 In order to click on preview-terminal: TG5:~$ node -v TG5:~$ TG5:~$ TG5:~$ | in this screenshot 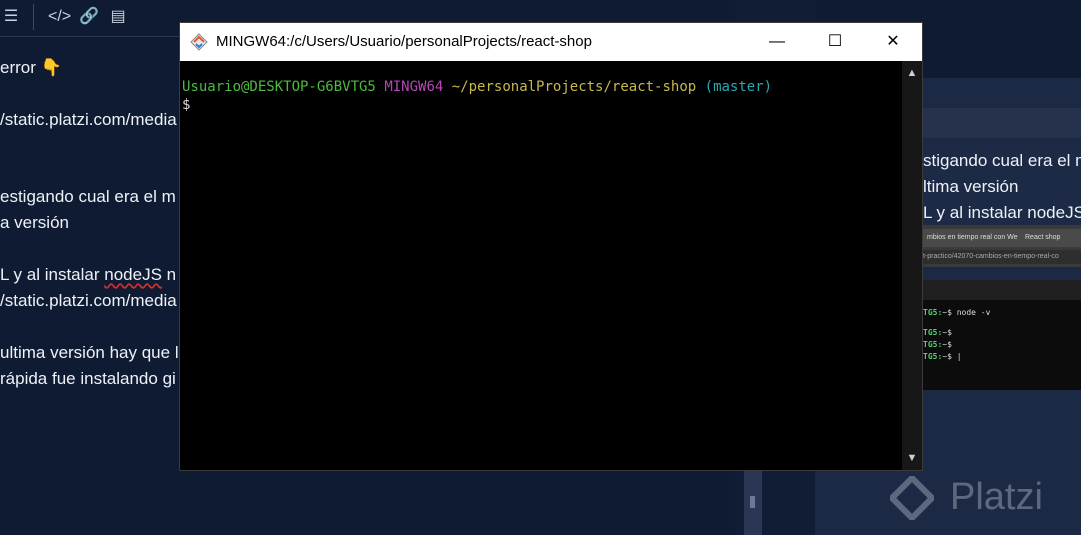, I will do `click(1002, 335)`.